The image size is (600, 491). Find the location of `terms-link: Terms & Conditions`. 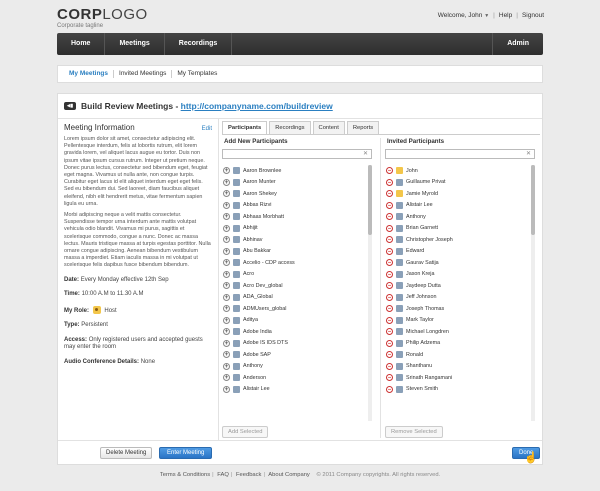

terms-link: Terms & Conditions is located at coordinates (185, 475).